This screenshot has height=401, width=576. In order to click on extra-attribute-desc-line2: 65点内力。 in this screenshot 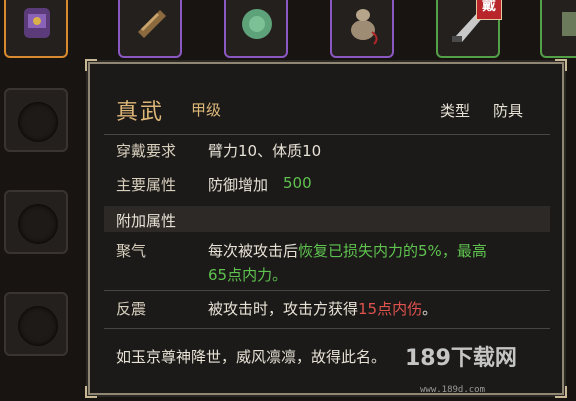, I will do `click(248, 275)`.